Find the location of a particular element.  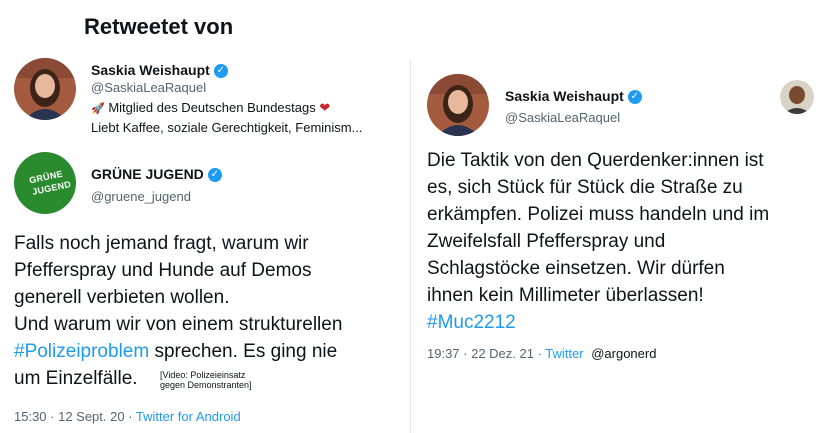

right-line-3: erkämpfen. Polizei muss handeln und im is located at coordinates (598, 214).